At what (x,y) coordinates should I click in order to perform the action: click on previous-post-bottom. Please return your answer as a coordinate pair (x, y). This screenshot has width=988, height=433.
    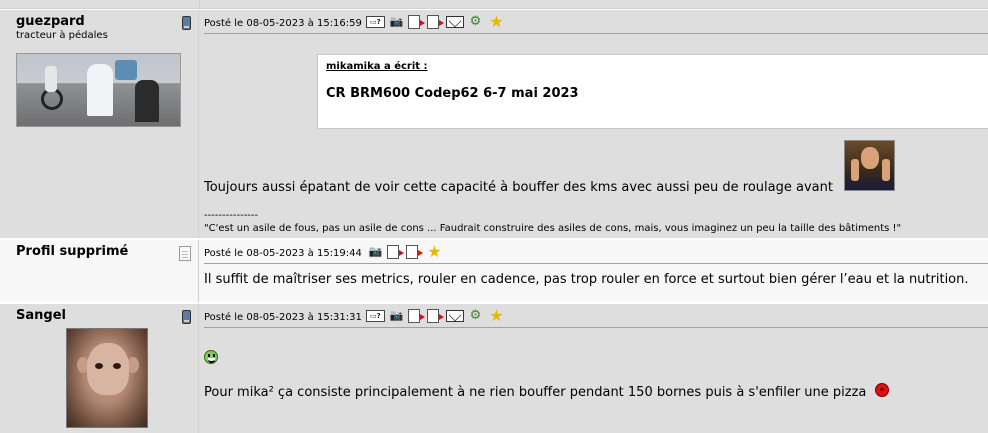
    Looking at the image, I should click on (494, 4).